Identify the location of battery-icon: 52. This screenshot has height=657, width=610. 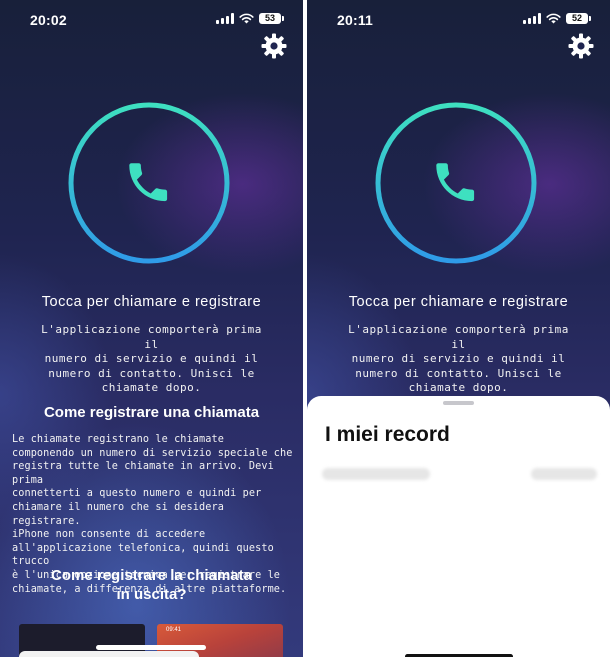
(578, 18).